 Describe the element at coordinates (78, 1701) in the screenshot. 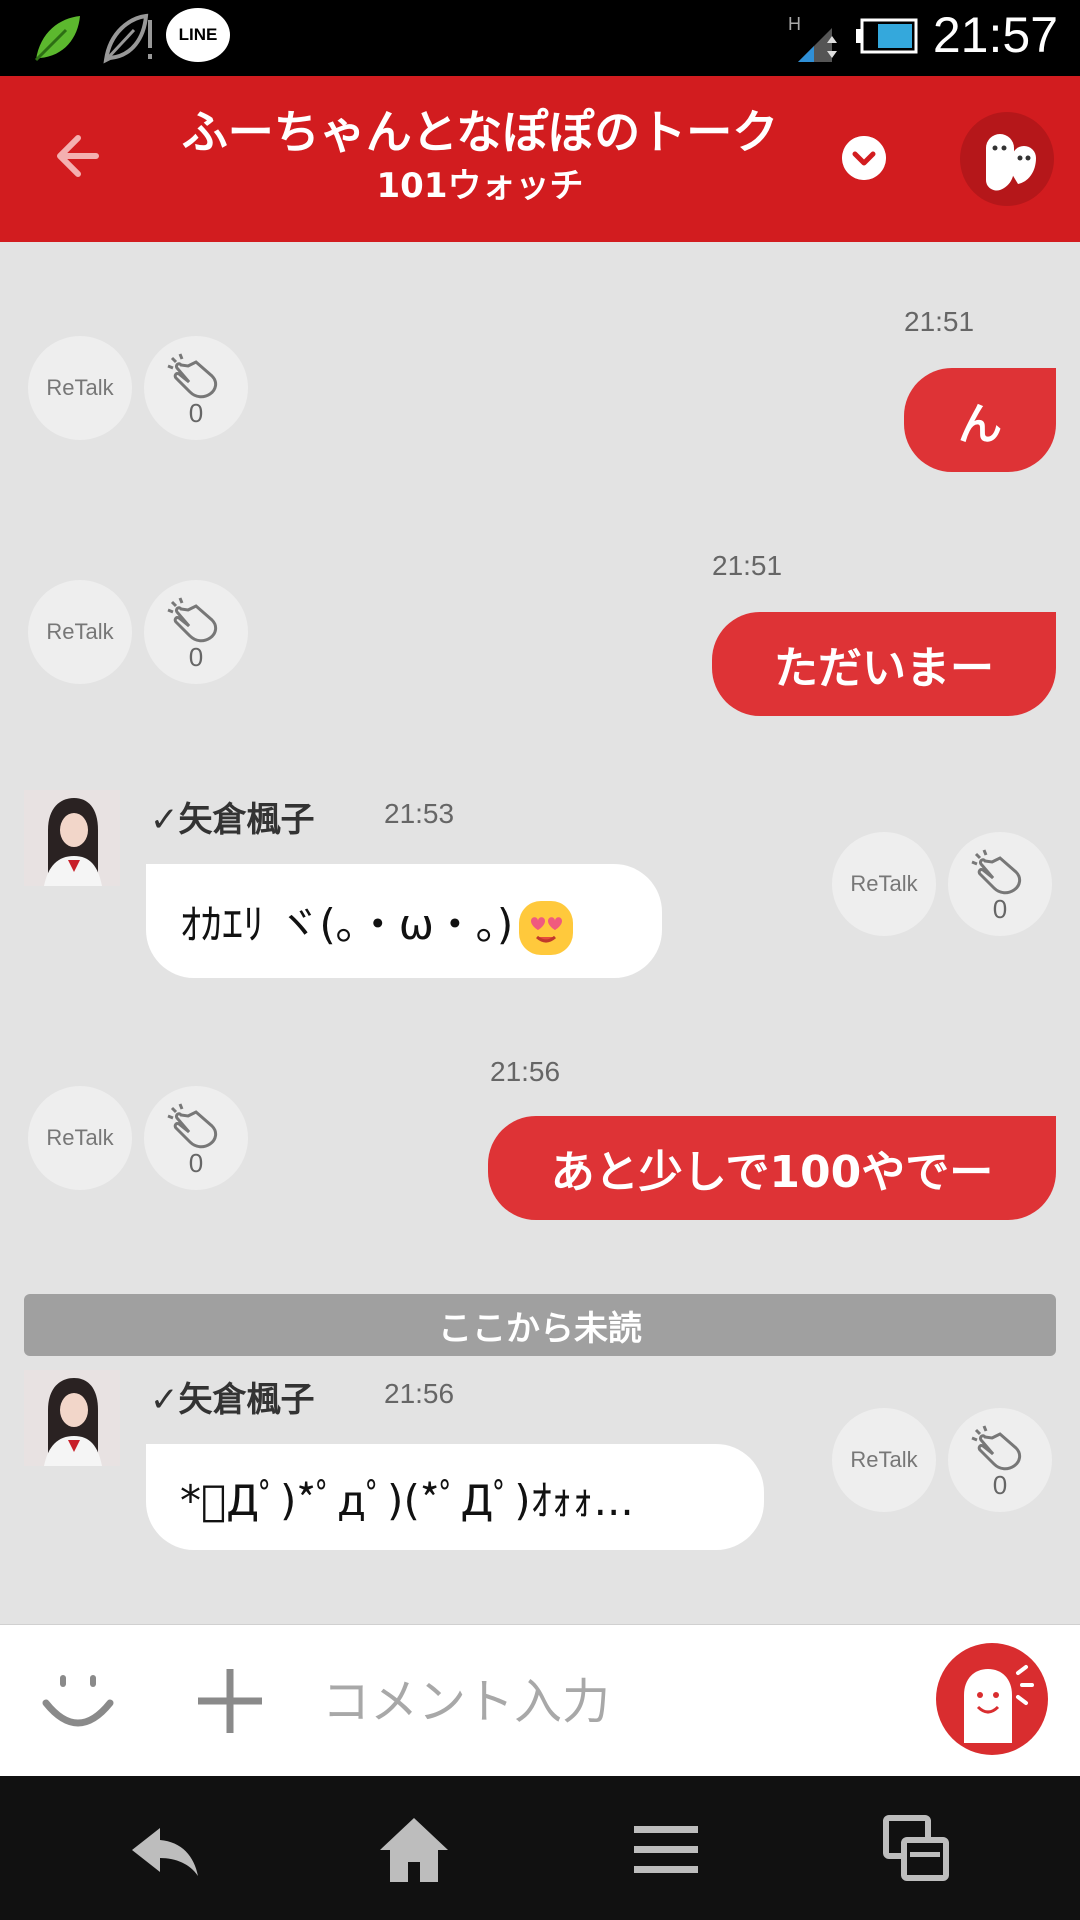

I see `smiley-icon` at that location.